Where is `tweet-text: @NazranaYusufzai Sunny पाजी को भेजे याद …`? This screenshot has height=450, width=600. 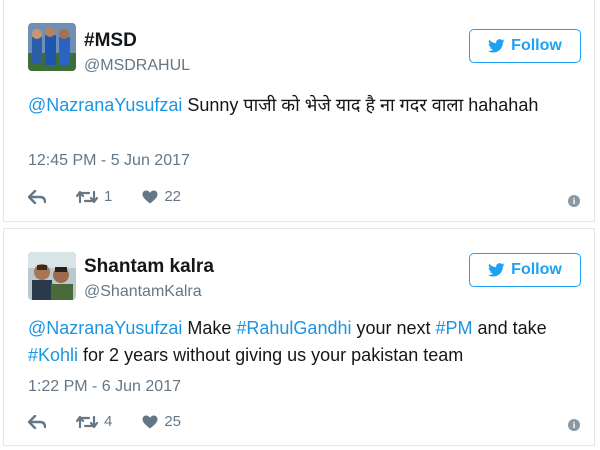 tweet-text: @NazranaYusufzai Sunny पाजी को भेजे याद … is located at coordinates (299, 105).